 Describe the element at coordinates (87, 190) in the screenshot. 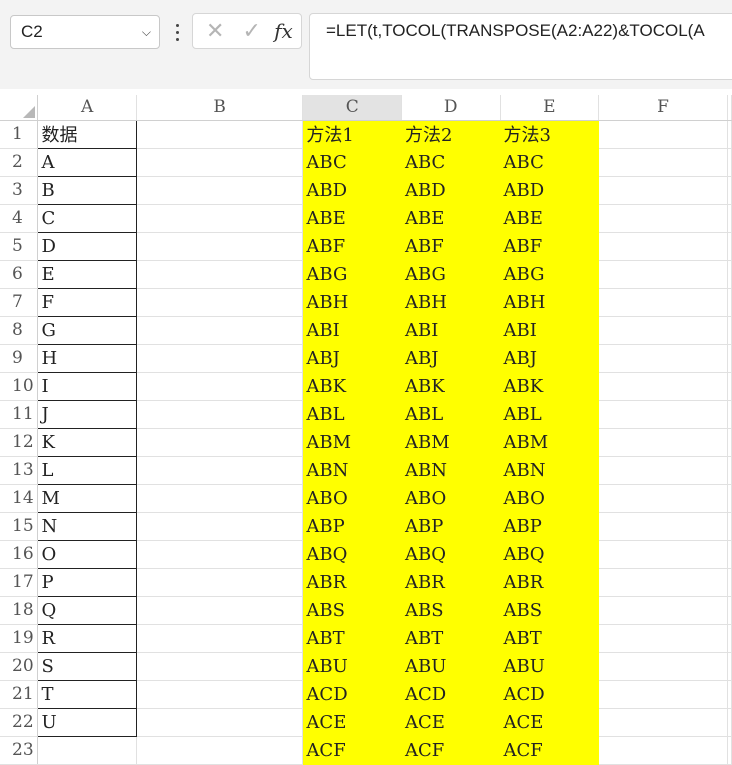

I see `cell-a: B` at that location.